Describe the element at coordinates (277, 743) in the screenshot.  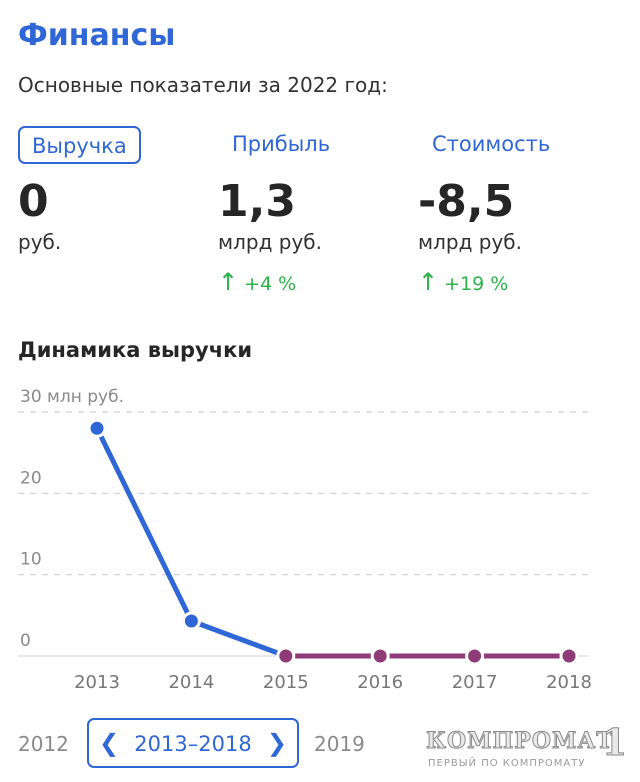
I see `chevron-right-icon: ❯` at that location.